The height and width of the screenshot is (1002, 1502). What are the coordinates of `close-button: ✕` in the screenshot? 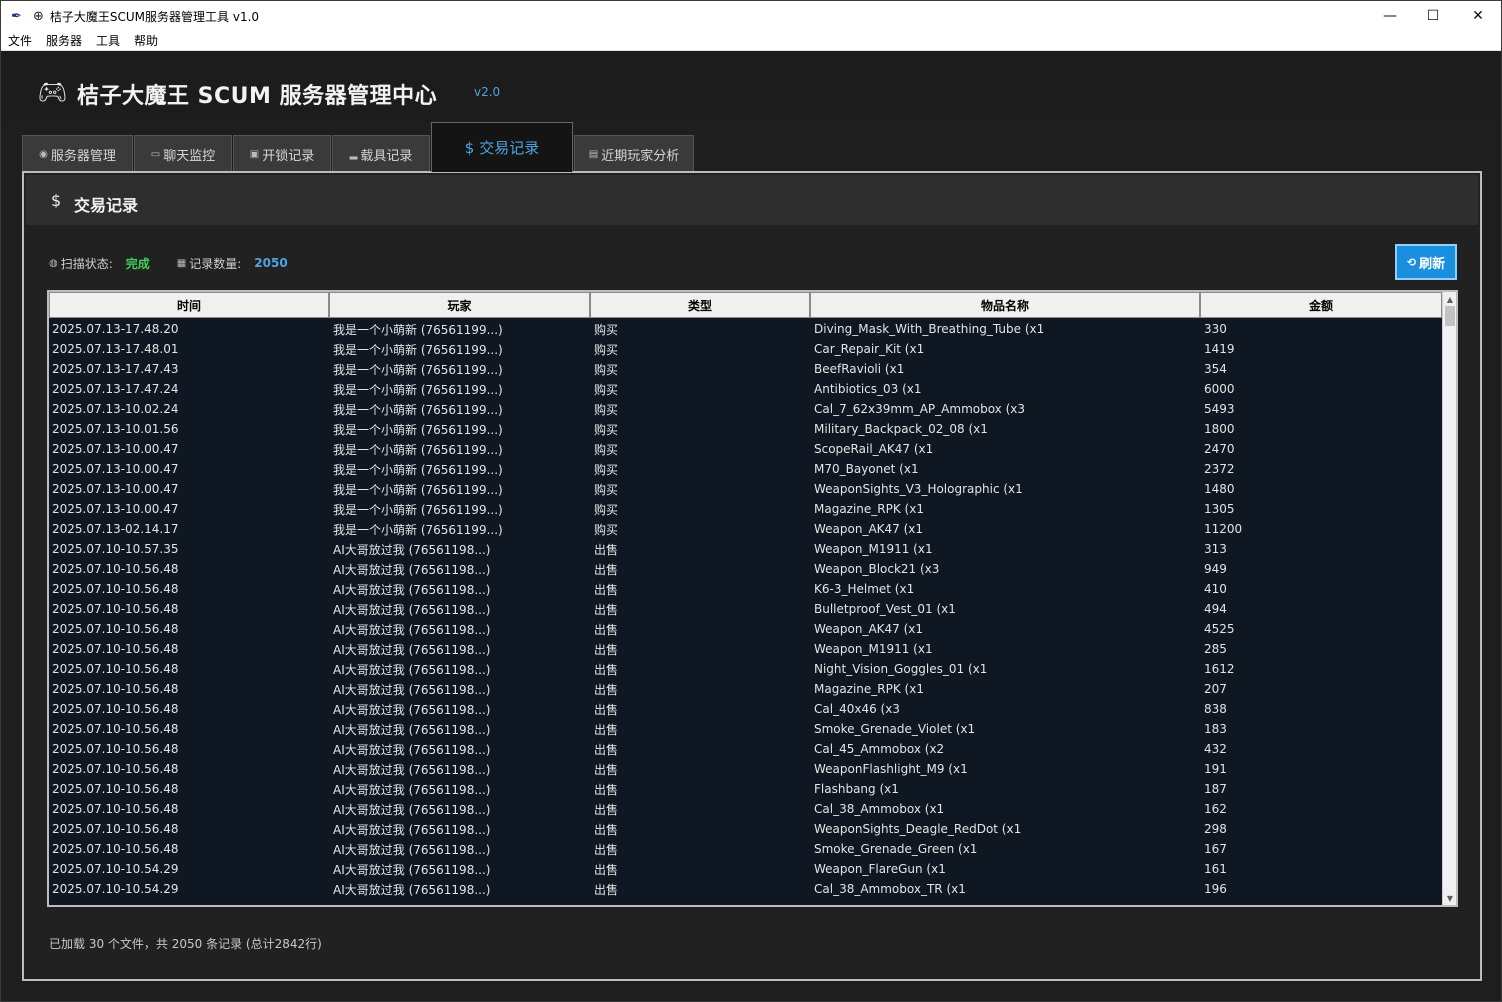 It's located at (1478, 16).